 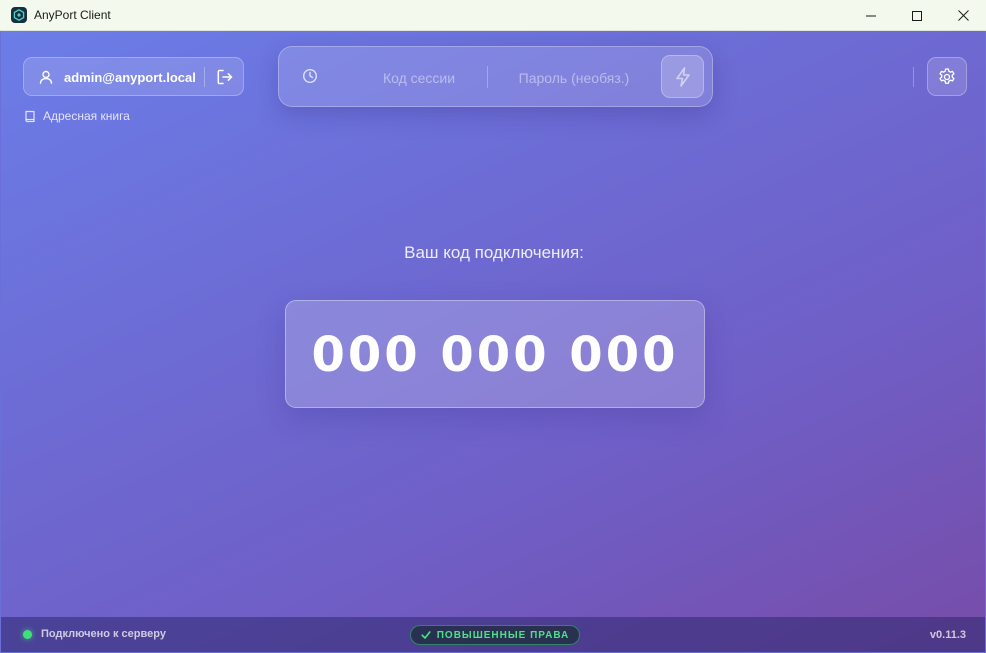 I want to click on logout-icon, so click(x=225, y=77).